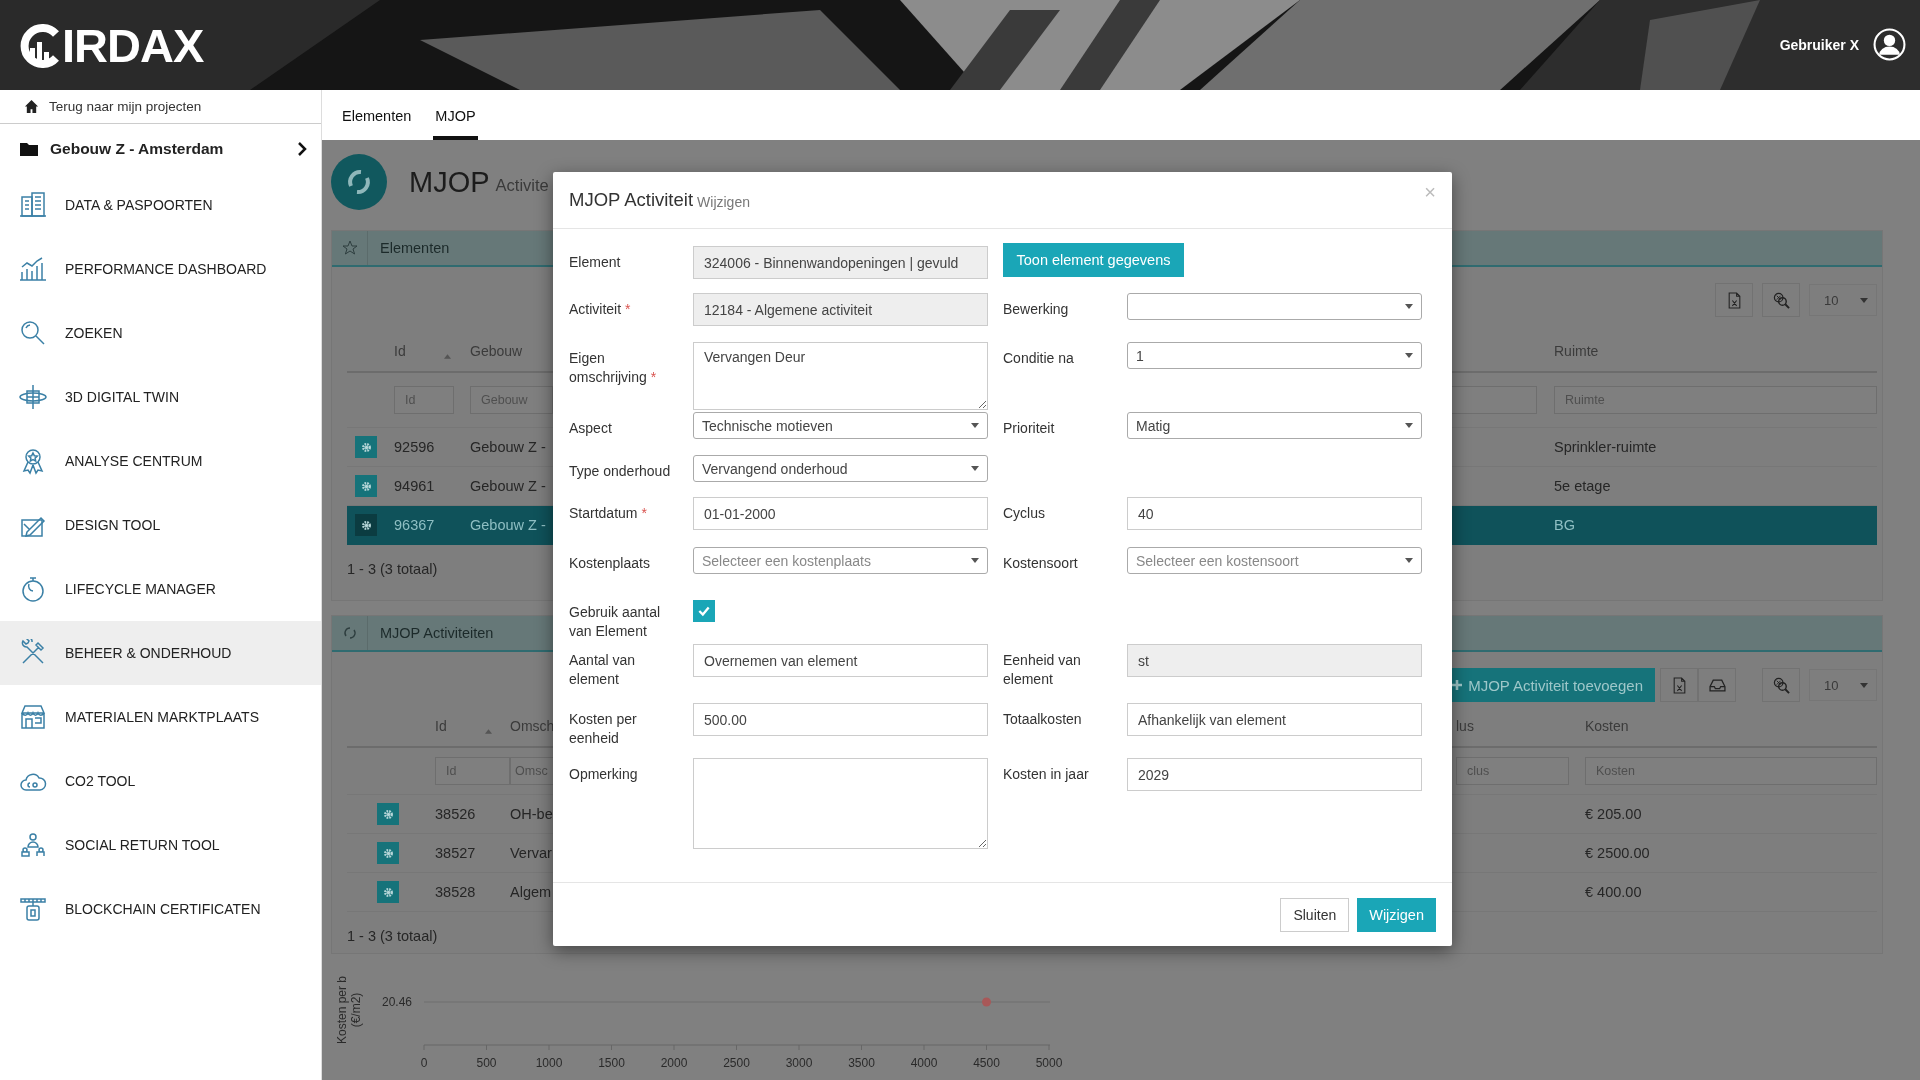  I want to click on y-value-label: 20.46, so click(396, 1002).